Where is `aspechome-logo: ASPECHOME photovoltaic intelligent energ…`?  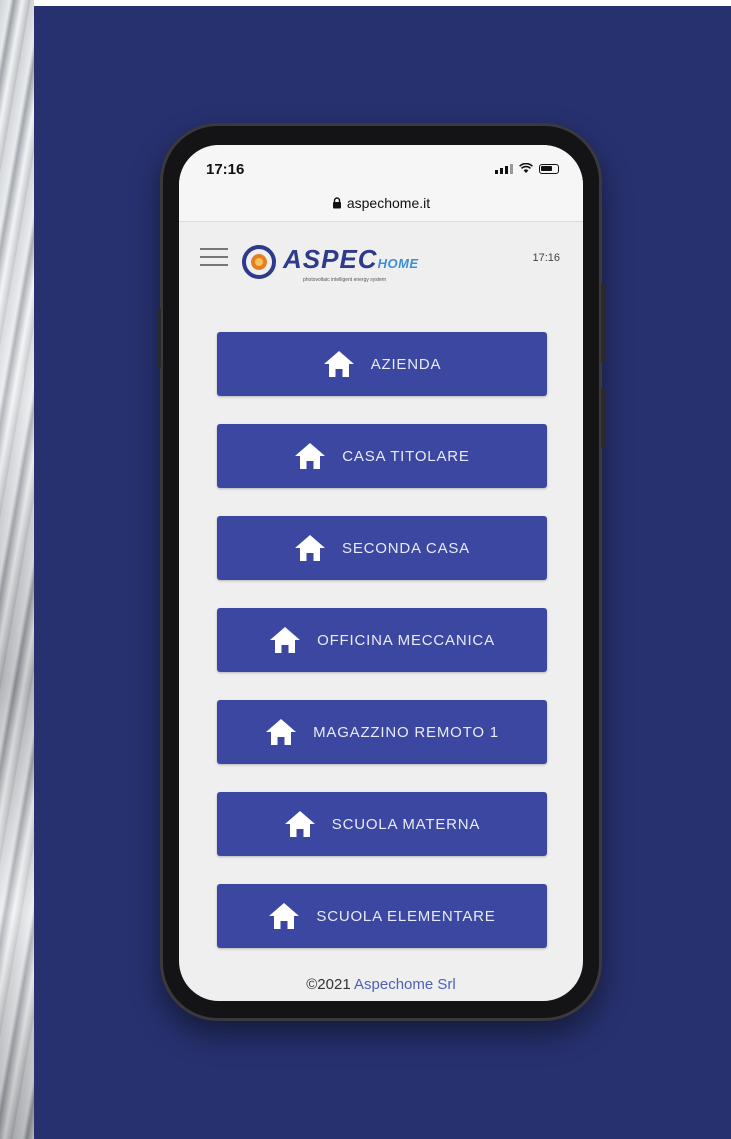 aspechome-logo: ASPECHOME photovoltaic intelligent energ… is located at coordinates (351, 264).